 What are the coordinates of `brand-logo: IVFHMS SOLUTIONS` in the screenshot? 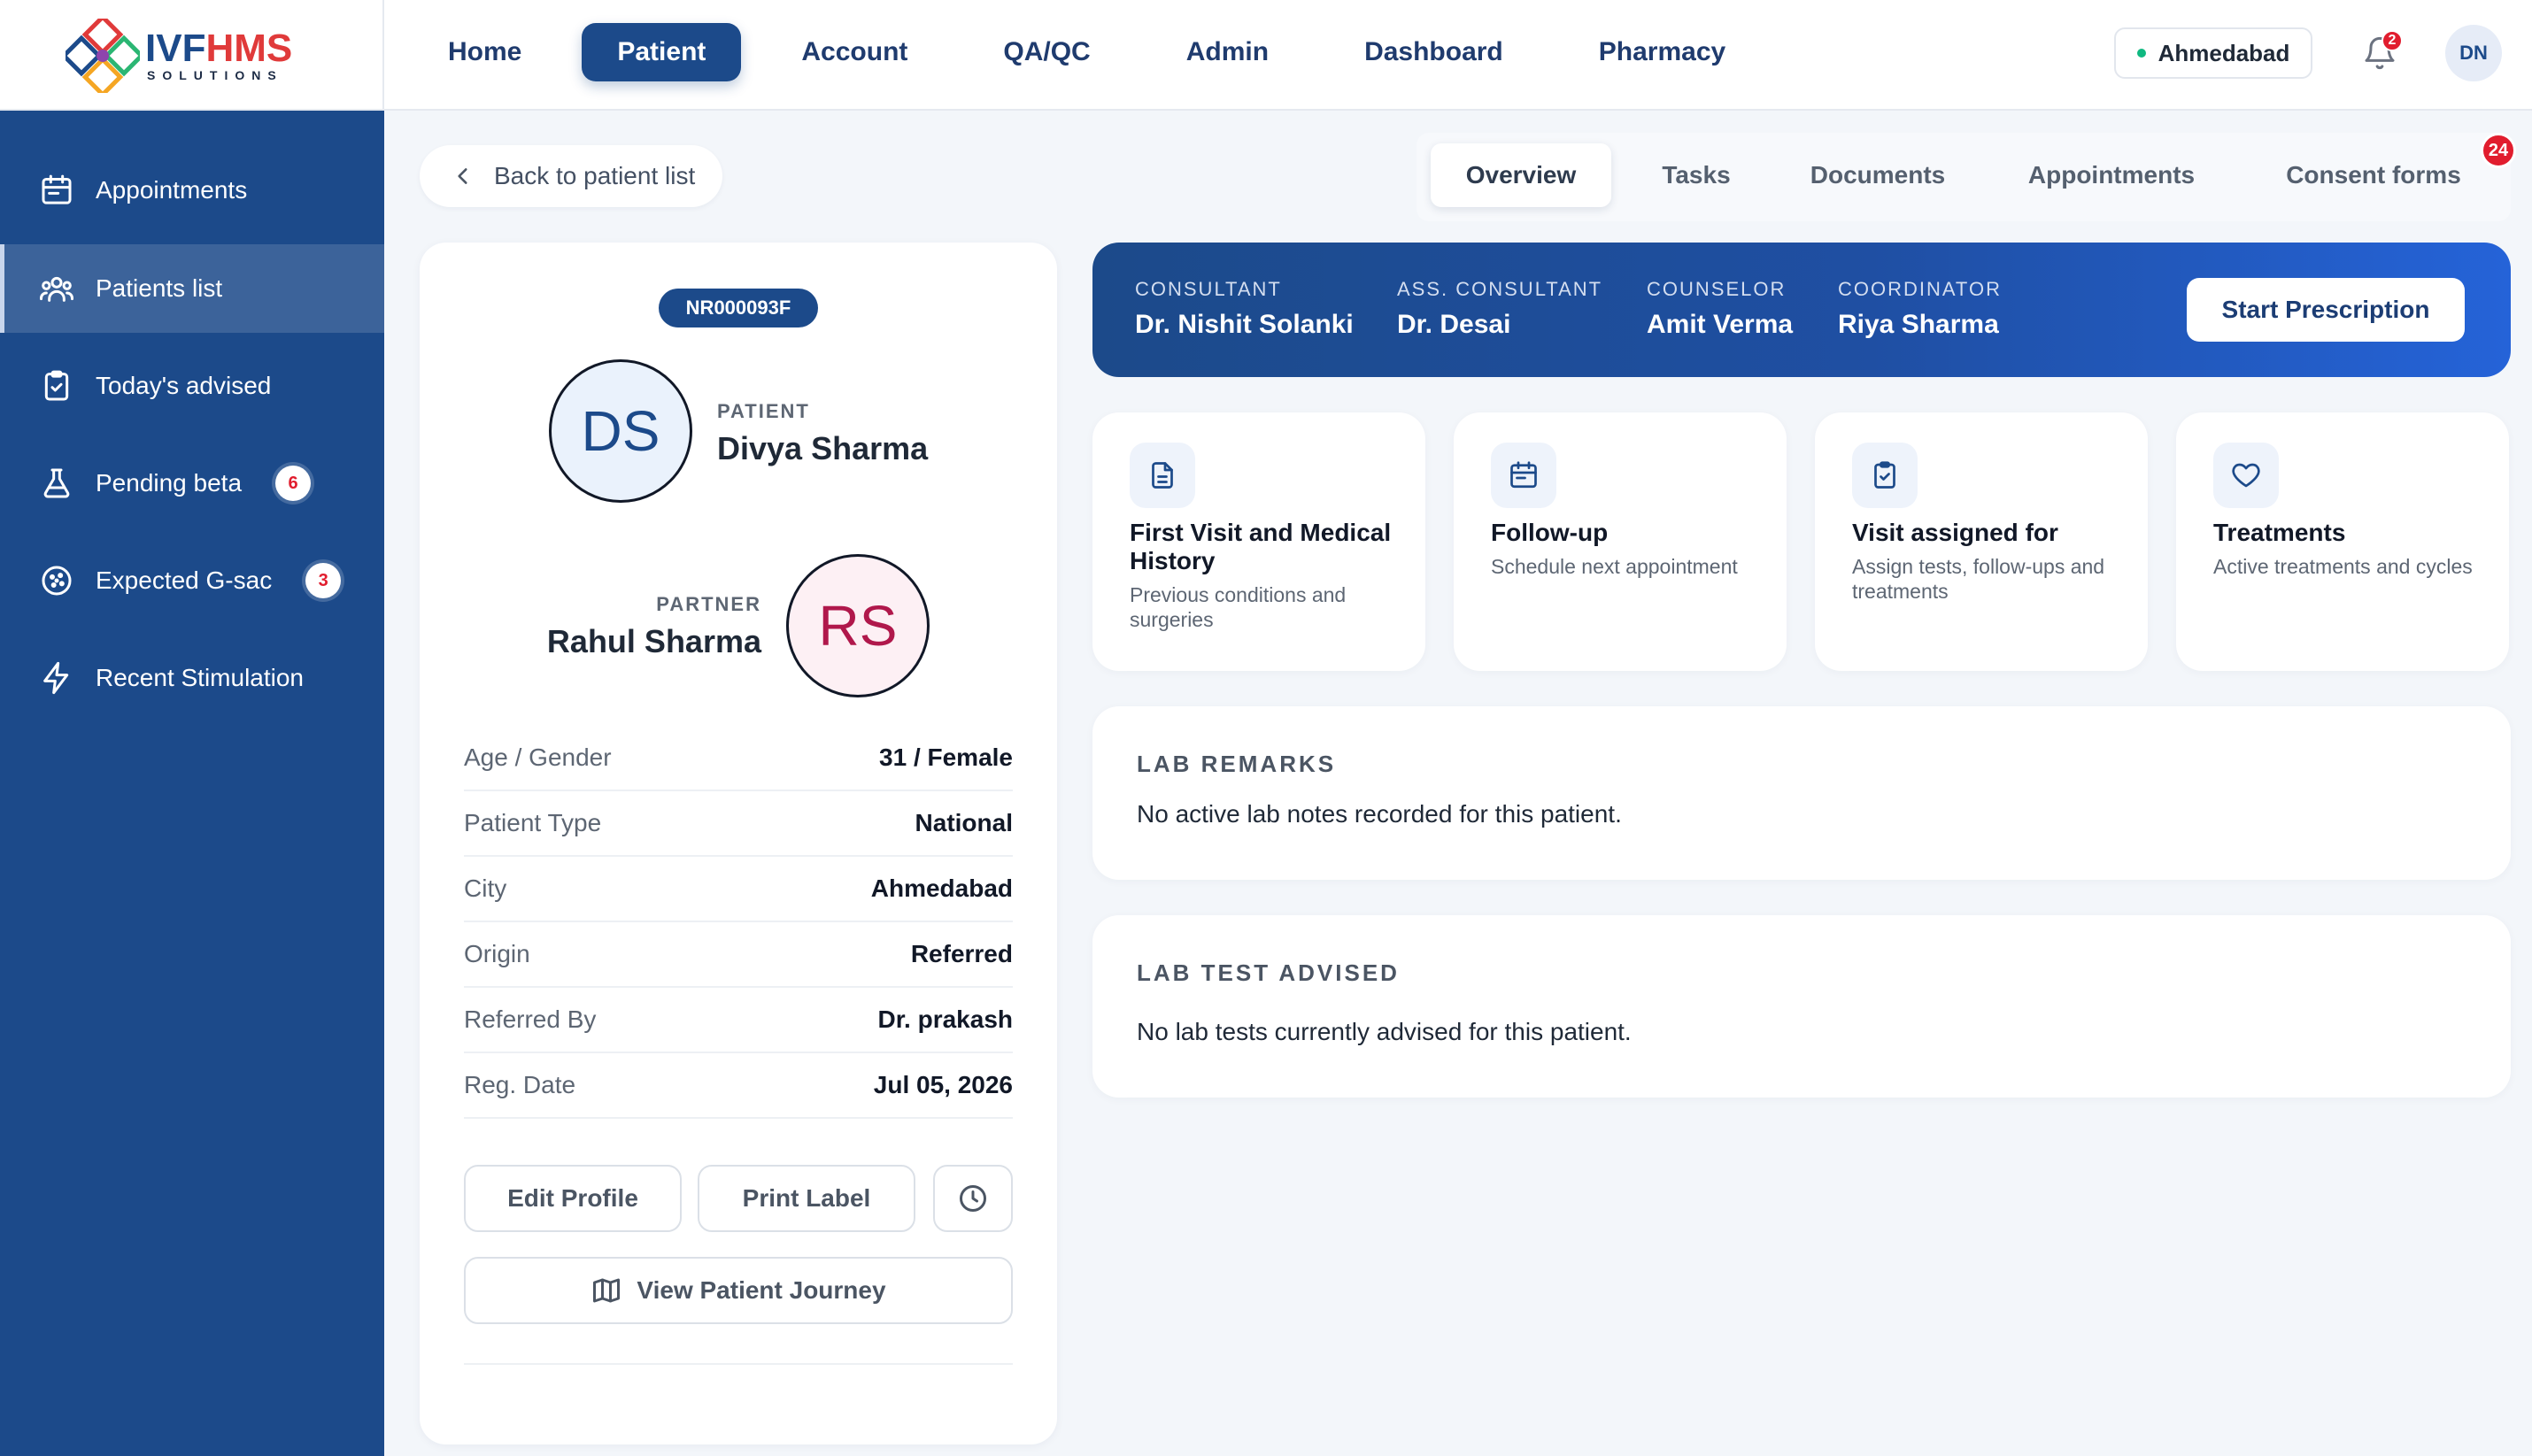 It's located at (192, 55).